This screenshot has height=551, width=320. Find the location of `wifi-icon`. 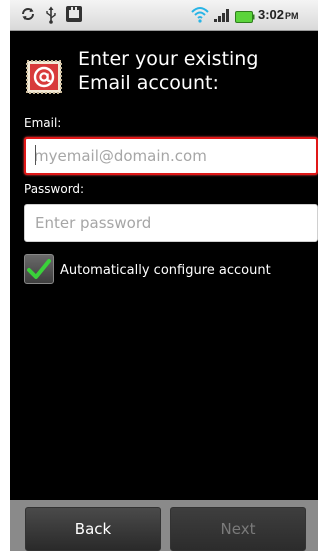

wifi-icon is located at coordinates (200, 16).